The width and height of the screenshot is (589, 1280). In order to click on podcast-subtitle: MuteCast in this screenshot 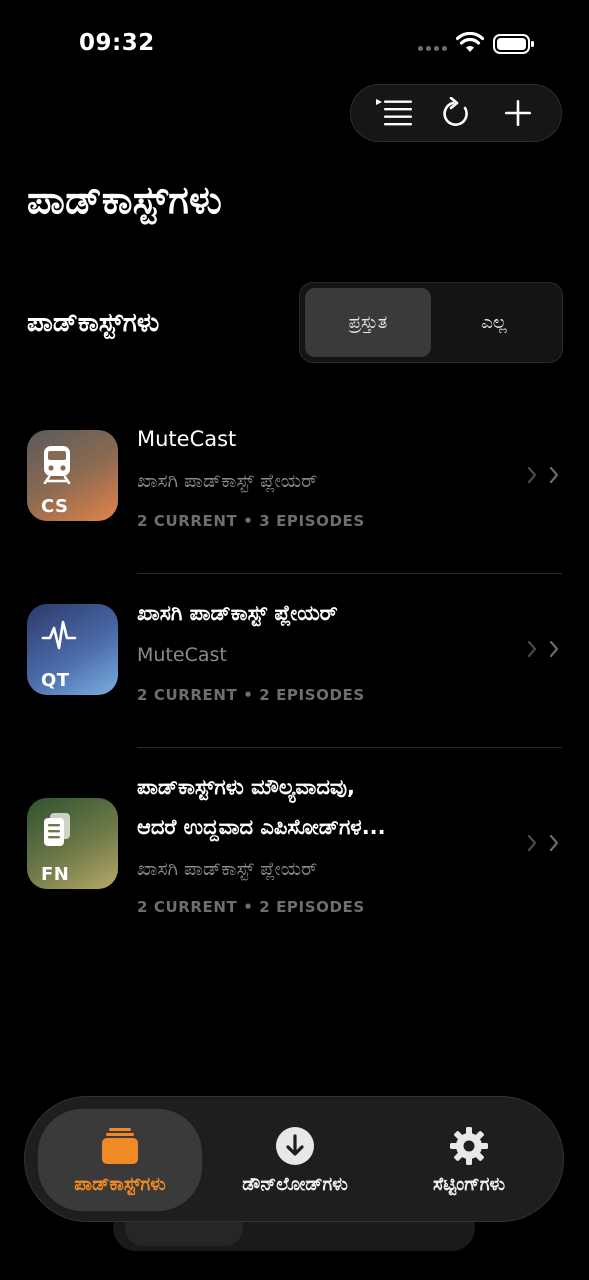, I will do `click(182, 655)`.